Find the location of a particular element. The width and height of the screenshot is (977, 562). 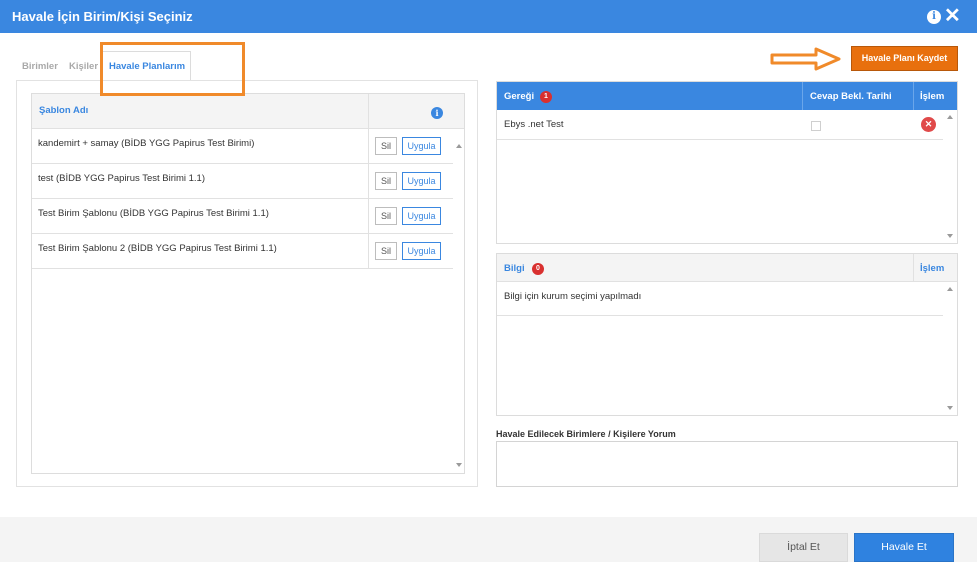

templates-table-header: Şablon Adı i is located at coordinates (248, 111).